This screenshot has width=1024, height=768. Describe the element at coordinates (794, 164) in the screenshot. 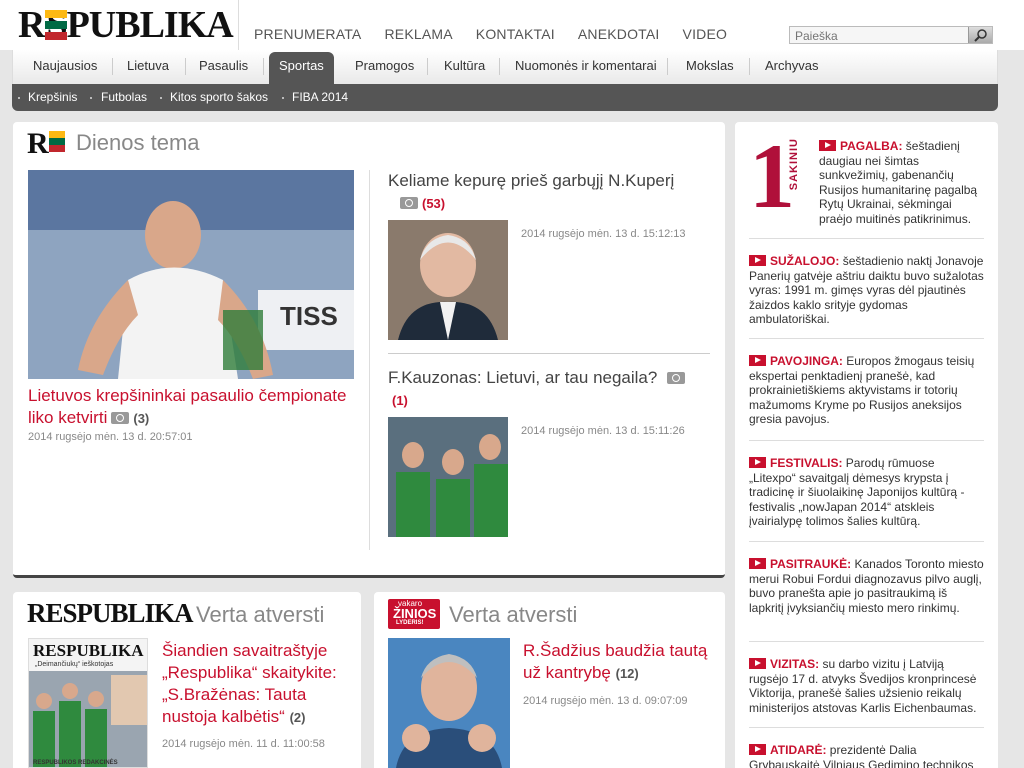

I see `one-sentence-label: SAKINIU` at that location.